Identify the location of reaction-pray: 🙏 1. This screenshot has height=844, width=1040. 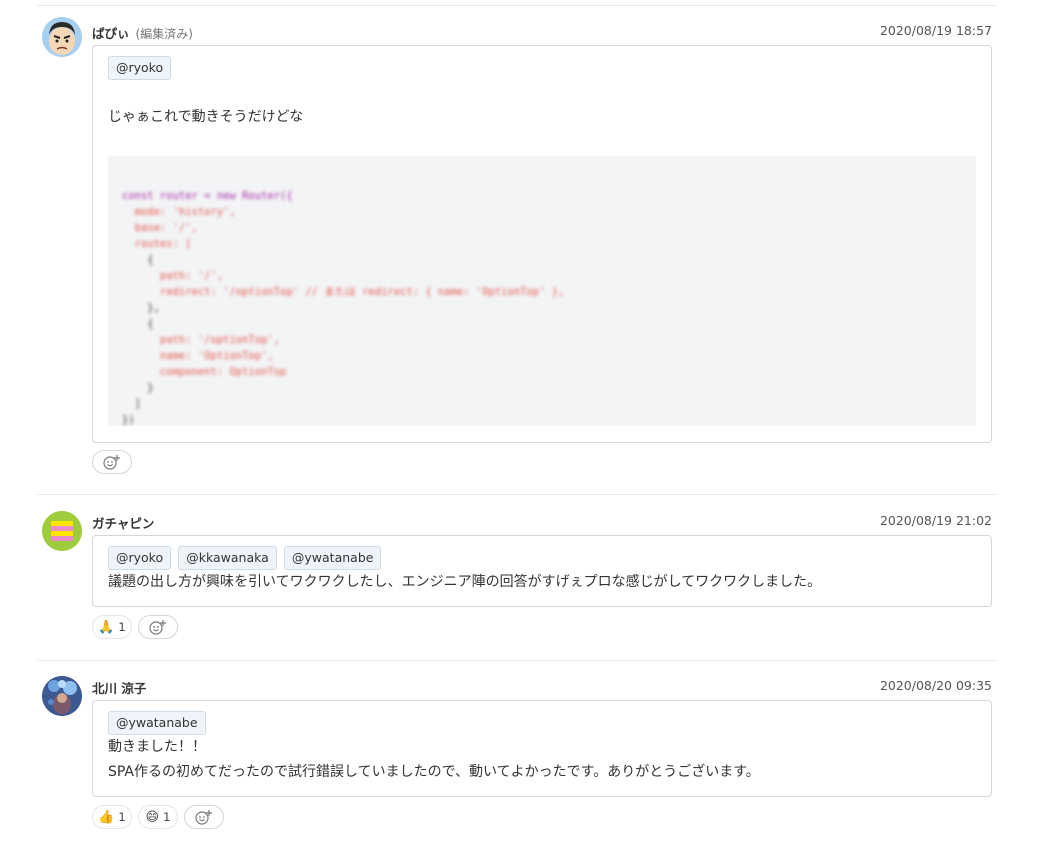
(112, 627).